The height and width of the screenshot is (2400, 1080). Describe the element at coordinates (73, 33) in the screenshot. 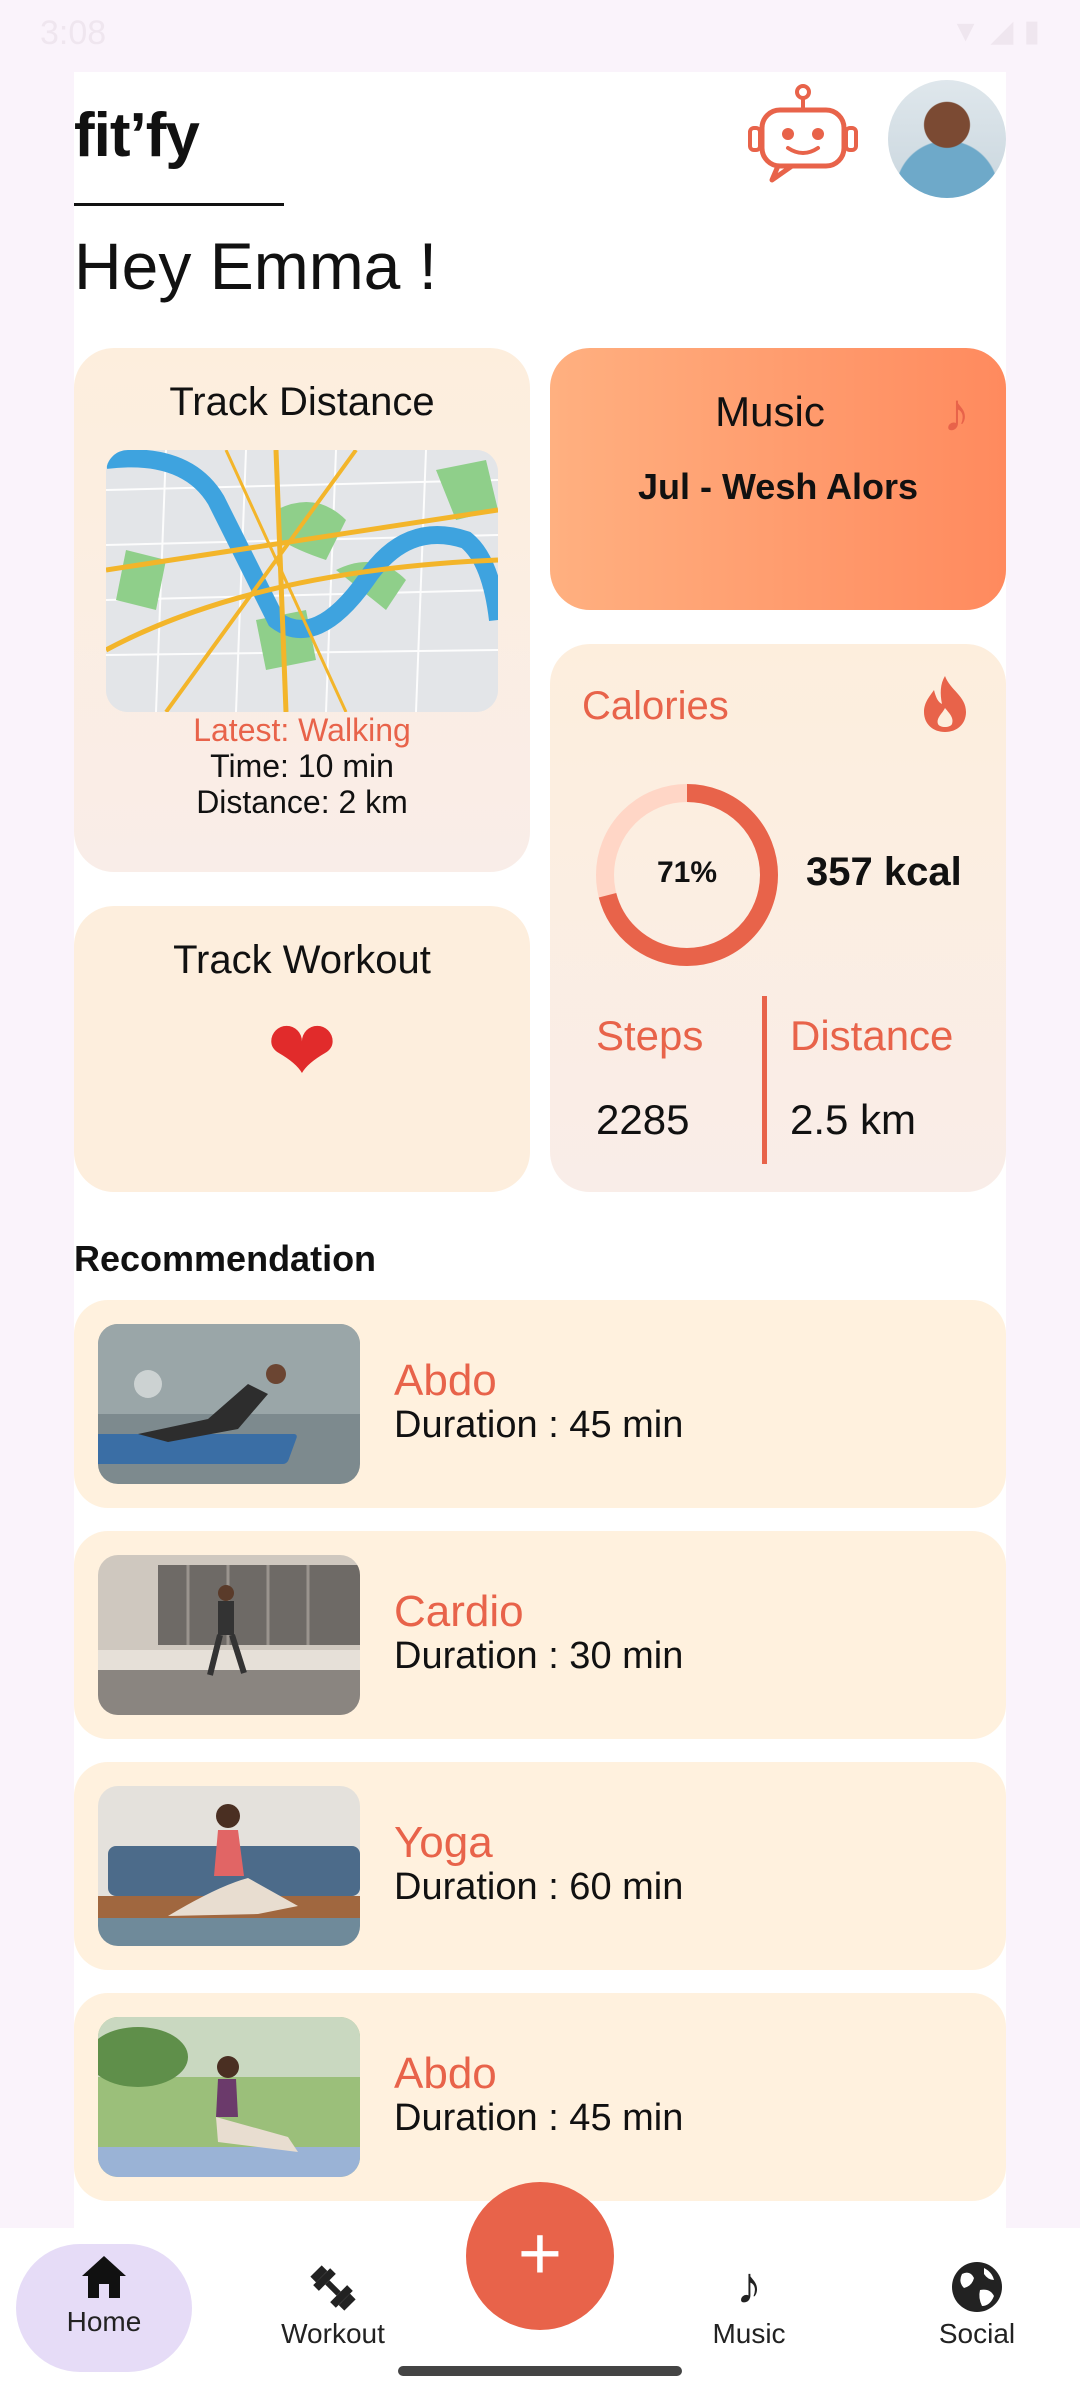

I see `status-time: 3:08` at that location.